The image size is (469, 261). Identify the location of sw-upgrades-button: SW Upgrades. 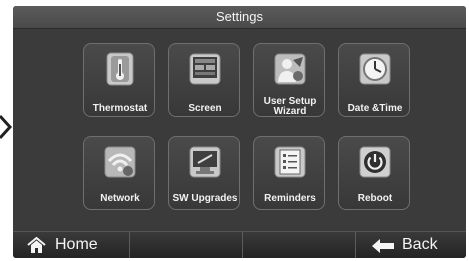
(204, 173).